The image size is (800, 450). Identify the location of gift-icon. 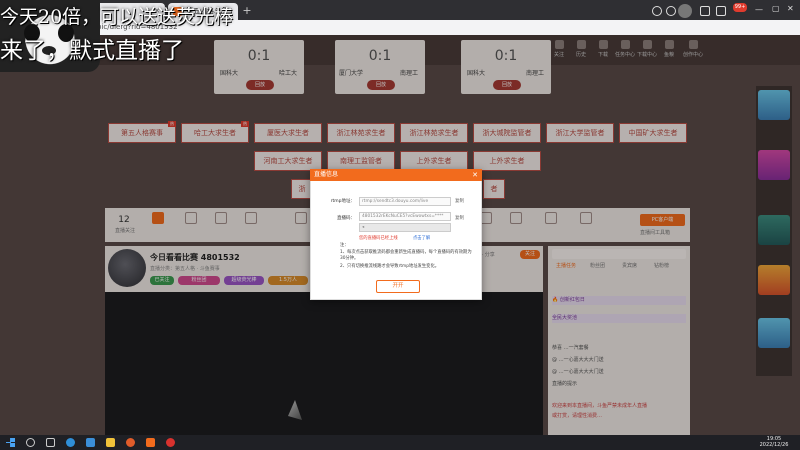
(721, 11).